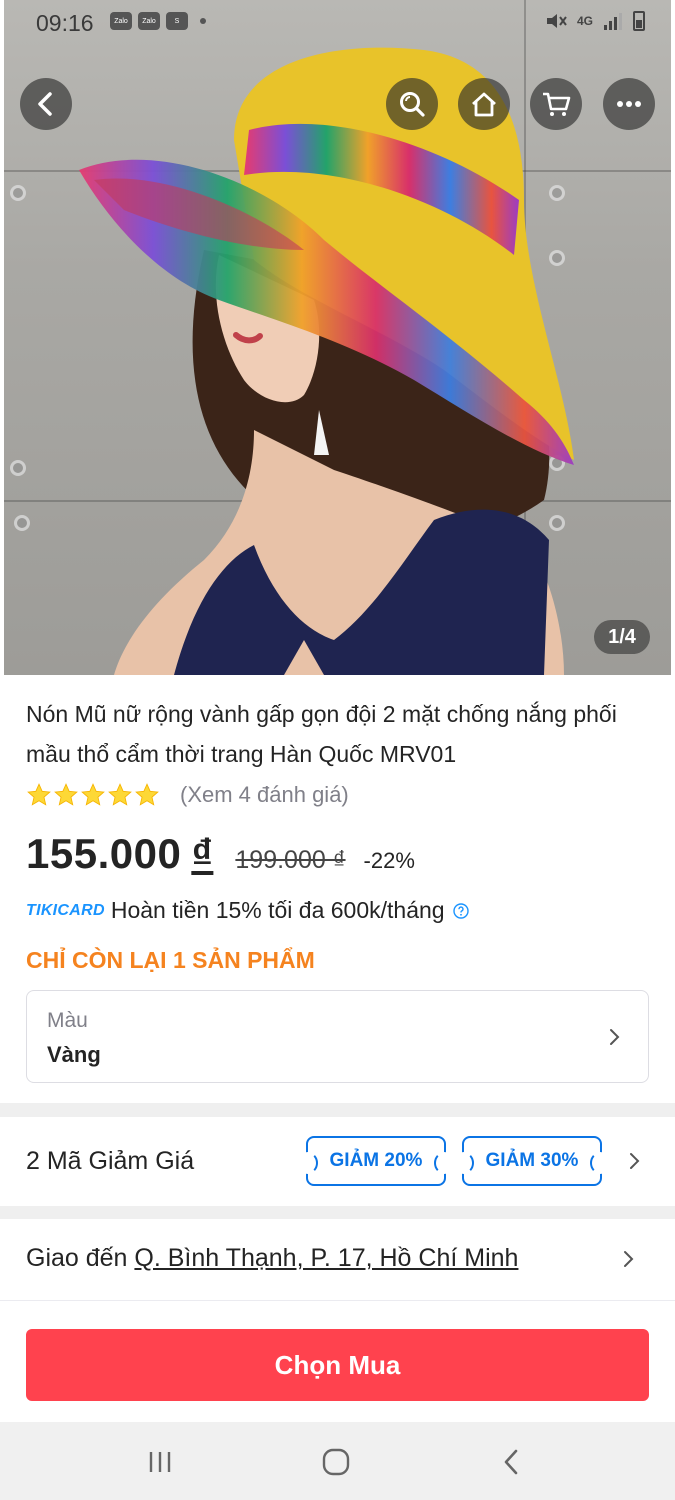 Image resolution: width=675 pixels, height=1500 pixels. I want to click on battery-icon, so click(639, 21).